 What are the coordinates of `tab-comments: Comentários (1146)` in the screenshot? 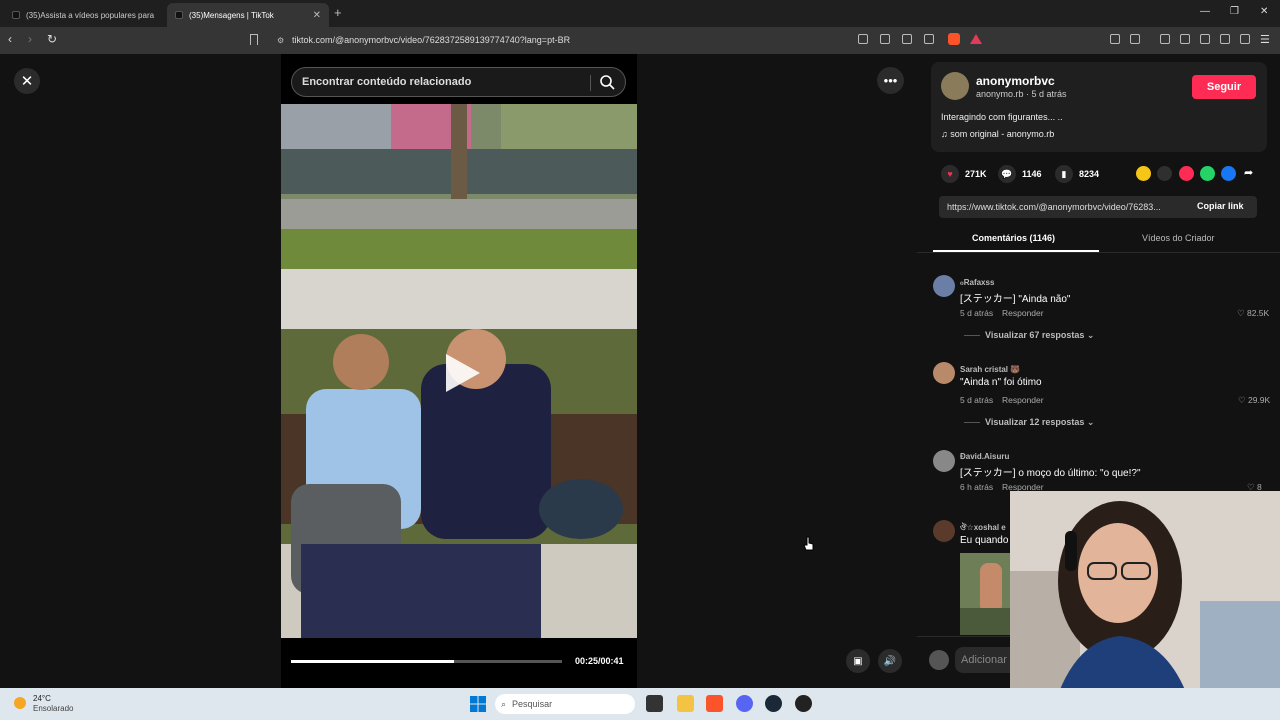 It's located at (1013, 238).